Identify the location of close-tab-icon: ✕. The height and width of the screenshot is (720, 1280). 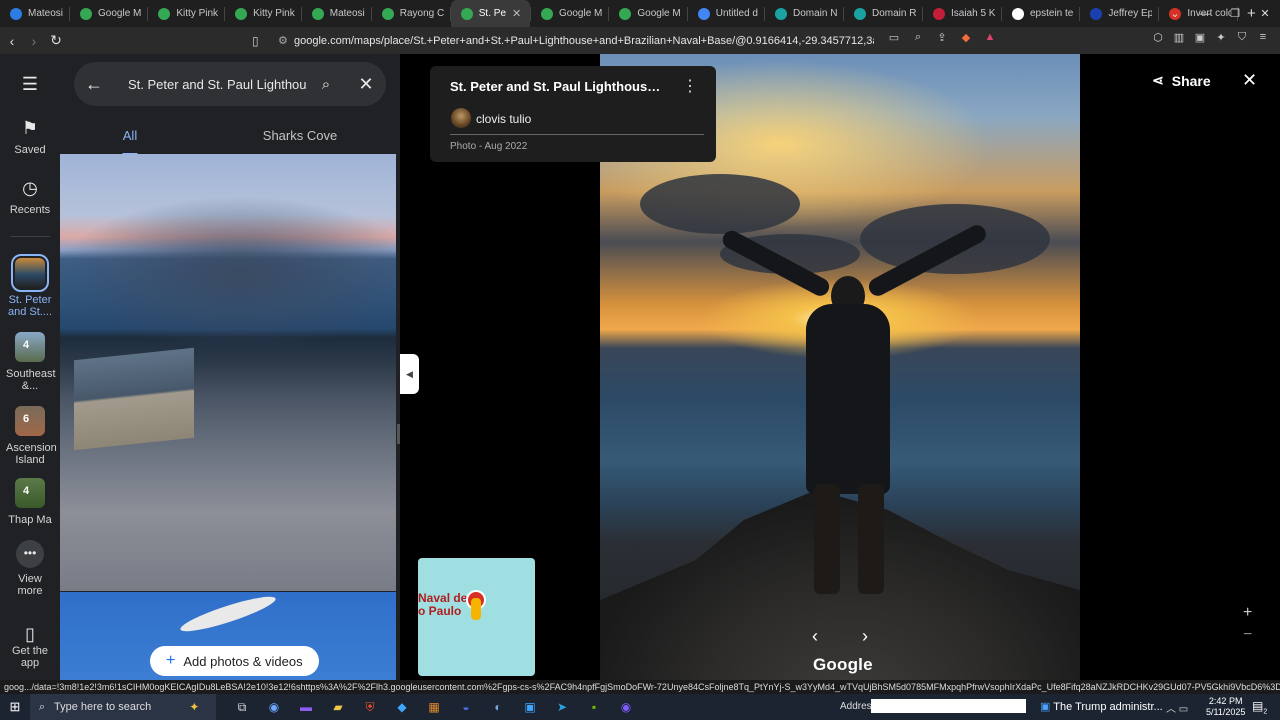
(518, 13).